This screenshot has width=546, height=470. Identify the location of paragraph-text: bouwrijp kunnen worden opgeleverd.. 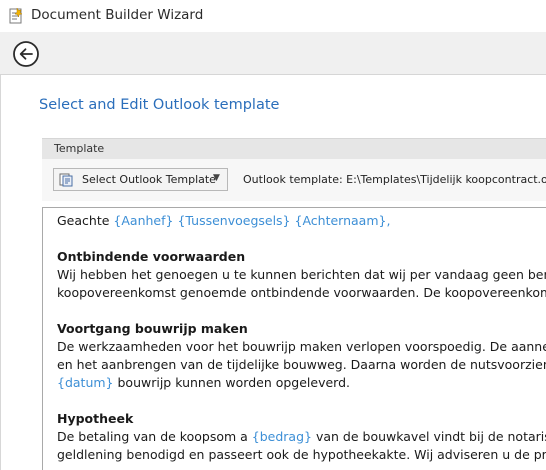
(232, 382).